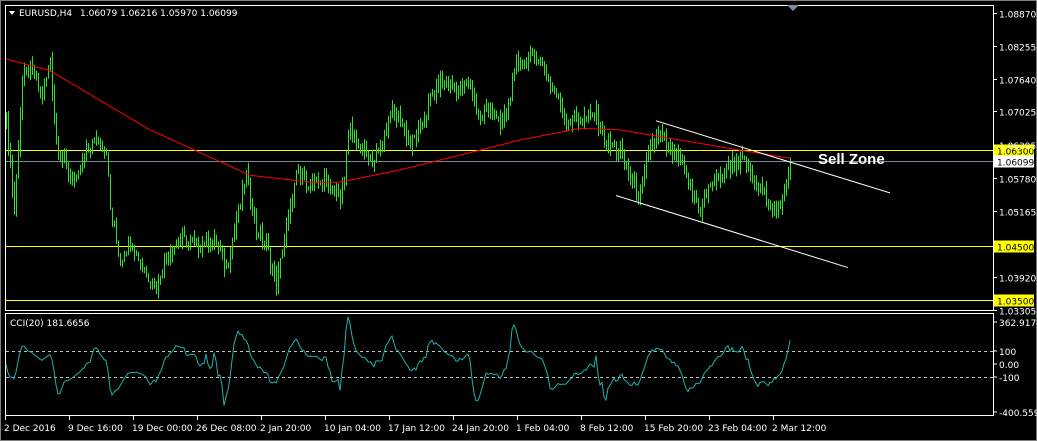  I want to click on time-axis-label: 2 Jan 20:00, so click(286, 429).